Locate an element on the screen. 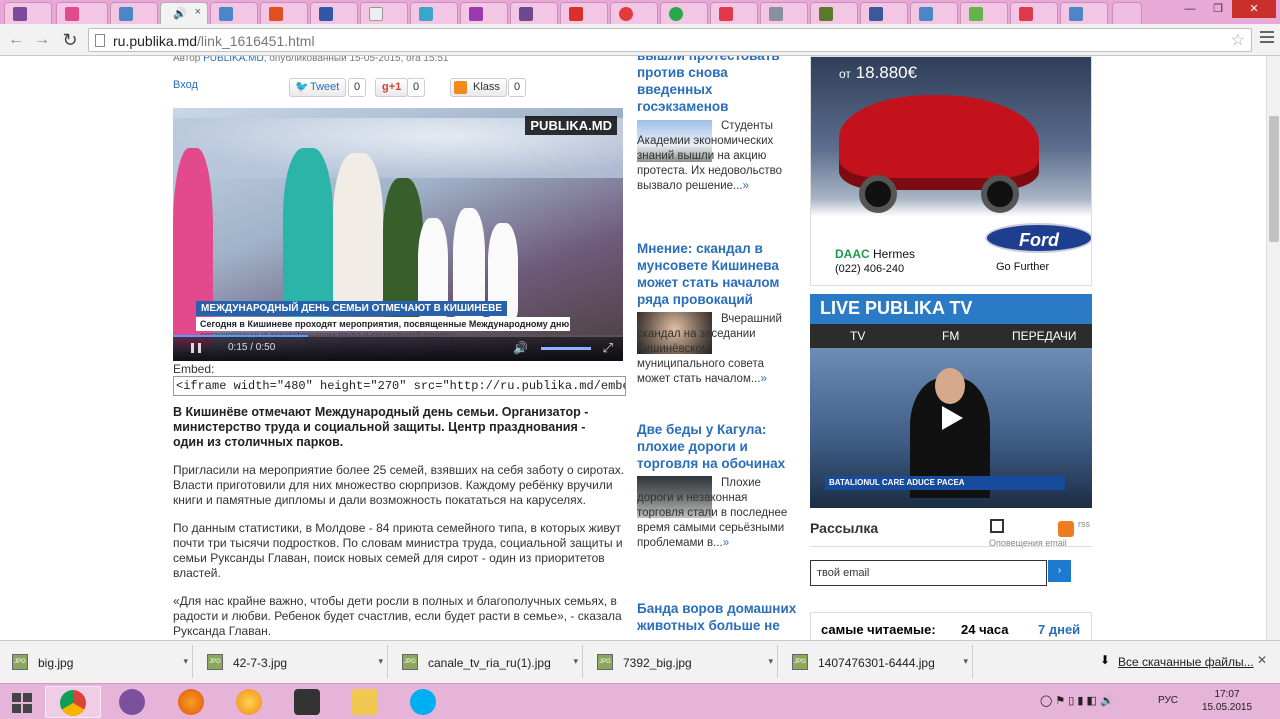 The width and height of the screenshot is (1280, 719). language-indicator: РУС is located at coordinates (1168, 700).